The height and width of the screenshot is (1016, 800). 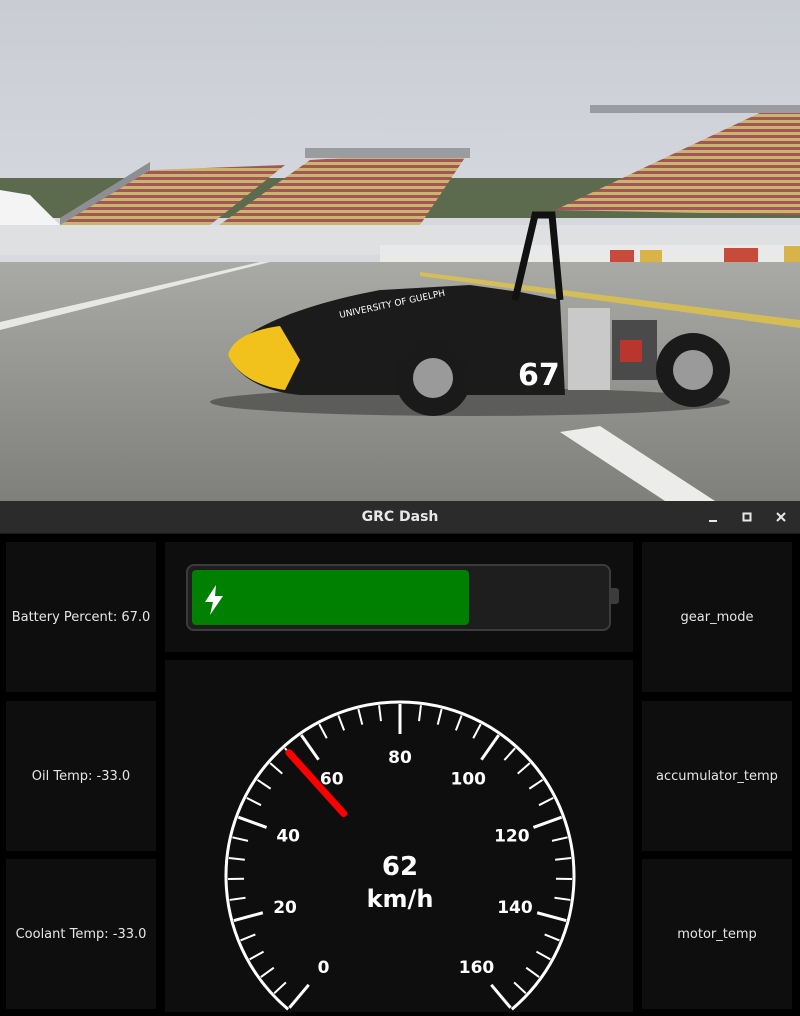 I want to click on battery-percent-label: Battery Percent: 67.0, so click(x=81, y=617).